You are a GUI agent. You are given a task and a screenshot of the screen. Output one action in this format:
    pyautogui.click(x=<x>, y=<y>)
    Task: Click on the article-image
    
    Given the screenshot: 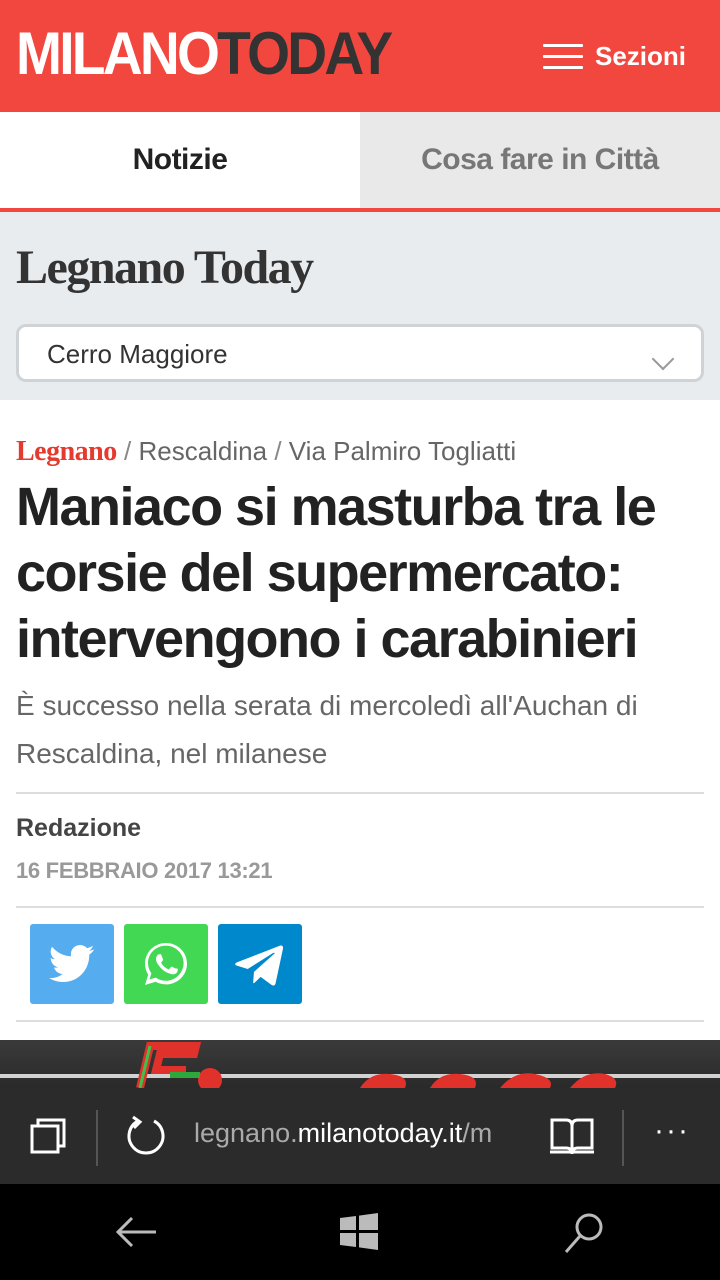 What is the action you would take?
    pyautogui.click(x=360, y=1064)
    